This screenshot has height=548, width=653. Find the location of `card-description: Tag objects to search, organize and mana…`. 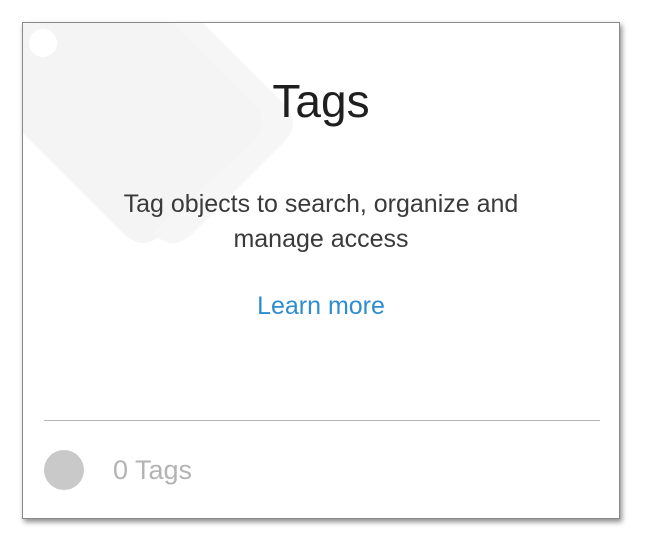

card-description: Tag objects to search, organize and mana… is located at coordinates (321, 221).